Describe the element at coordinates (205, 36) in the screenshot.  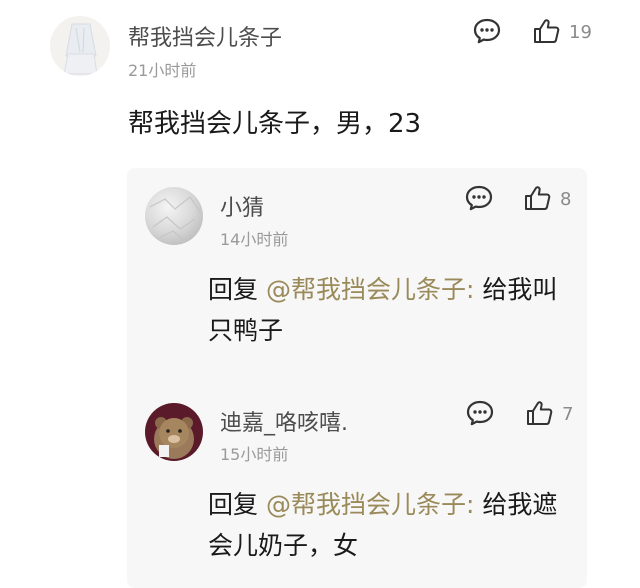
I see `username: 帮我挡会儿条子` at that location.